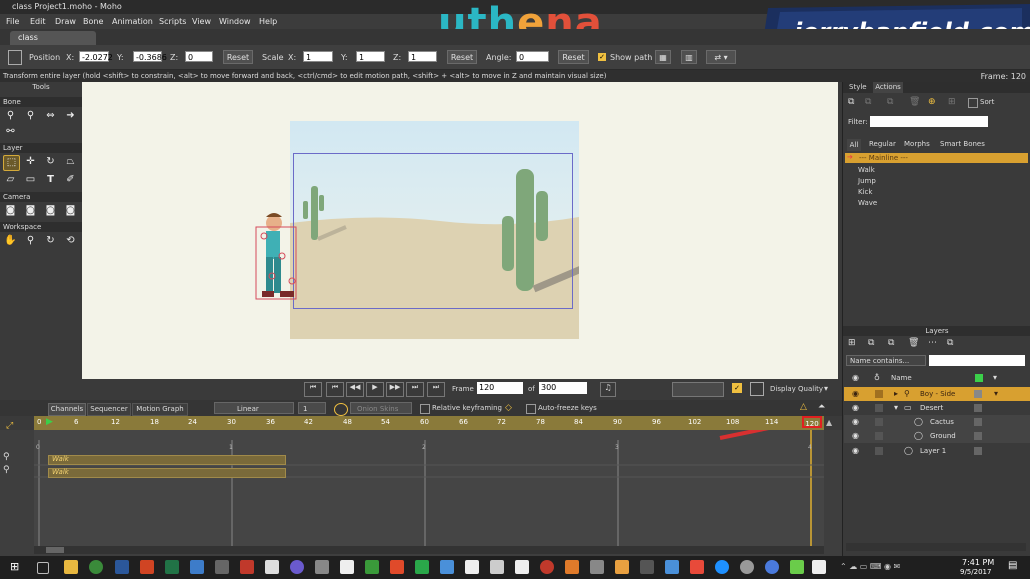  Describe the element at coordinates (50, 116) in the screenshot. I see `scale-bone-icon: ⇔` at that location.